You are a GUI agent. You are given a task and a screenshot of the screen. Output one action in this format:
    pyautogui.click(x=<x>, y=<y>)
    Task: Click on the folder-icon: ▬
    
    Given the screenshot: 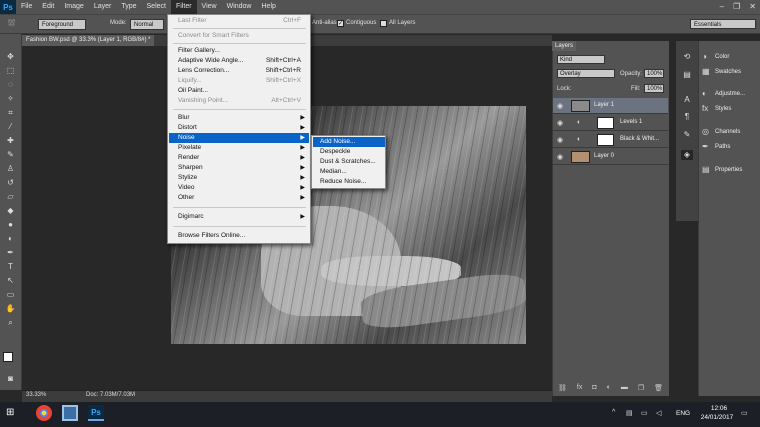 What is the action you would take?
    pyautogui.click(x=624, y=389)
    